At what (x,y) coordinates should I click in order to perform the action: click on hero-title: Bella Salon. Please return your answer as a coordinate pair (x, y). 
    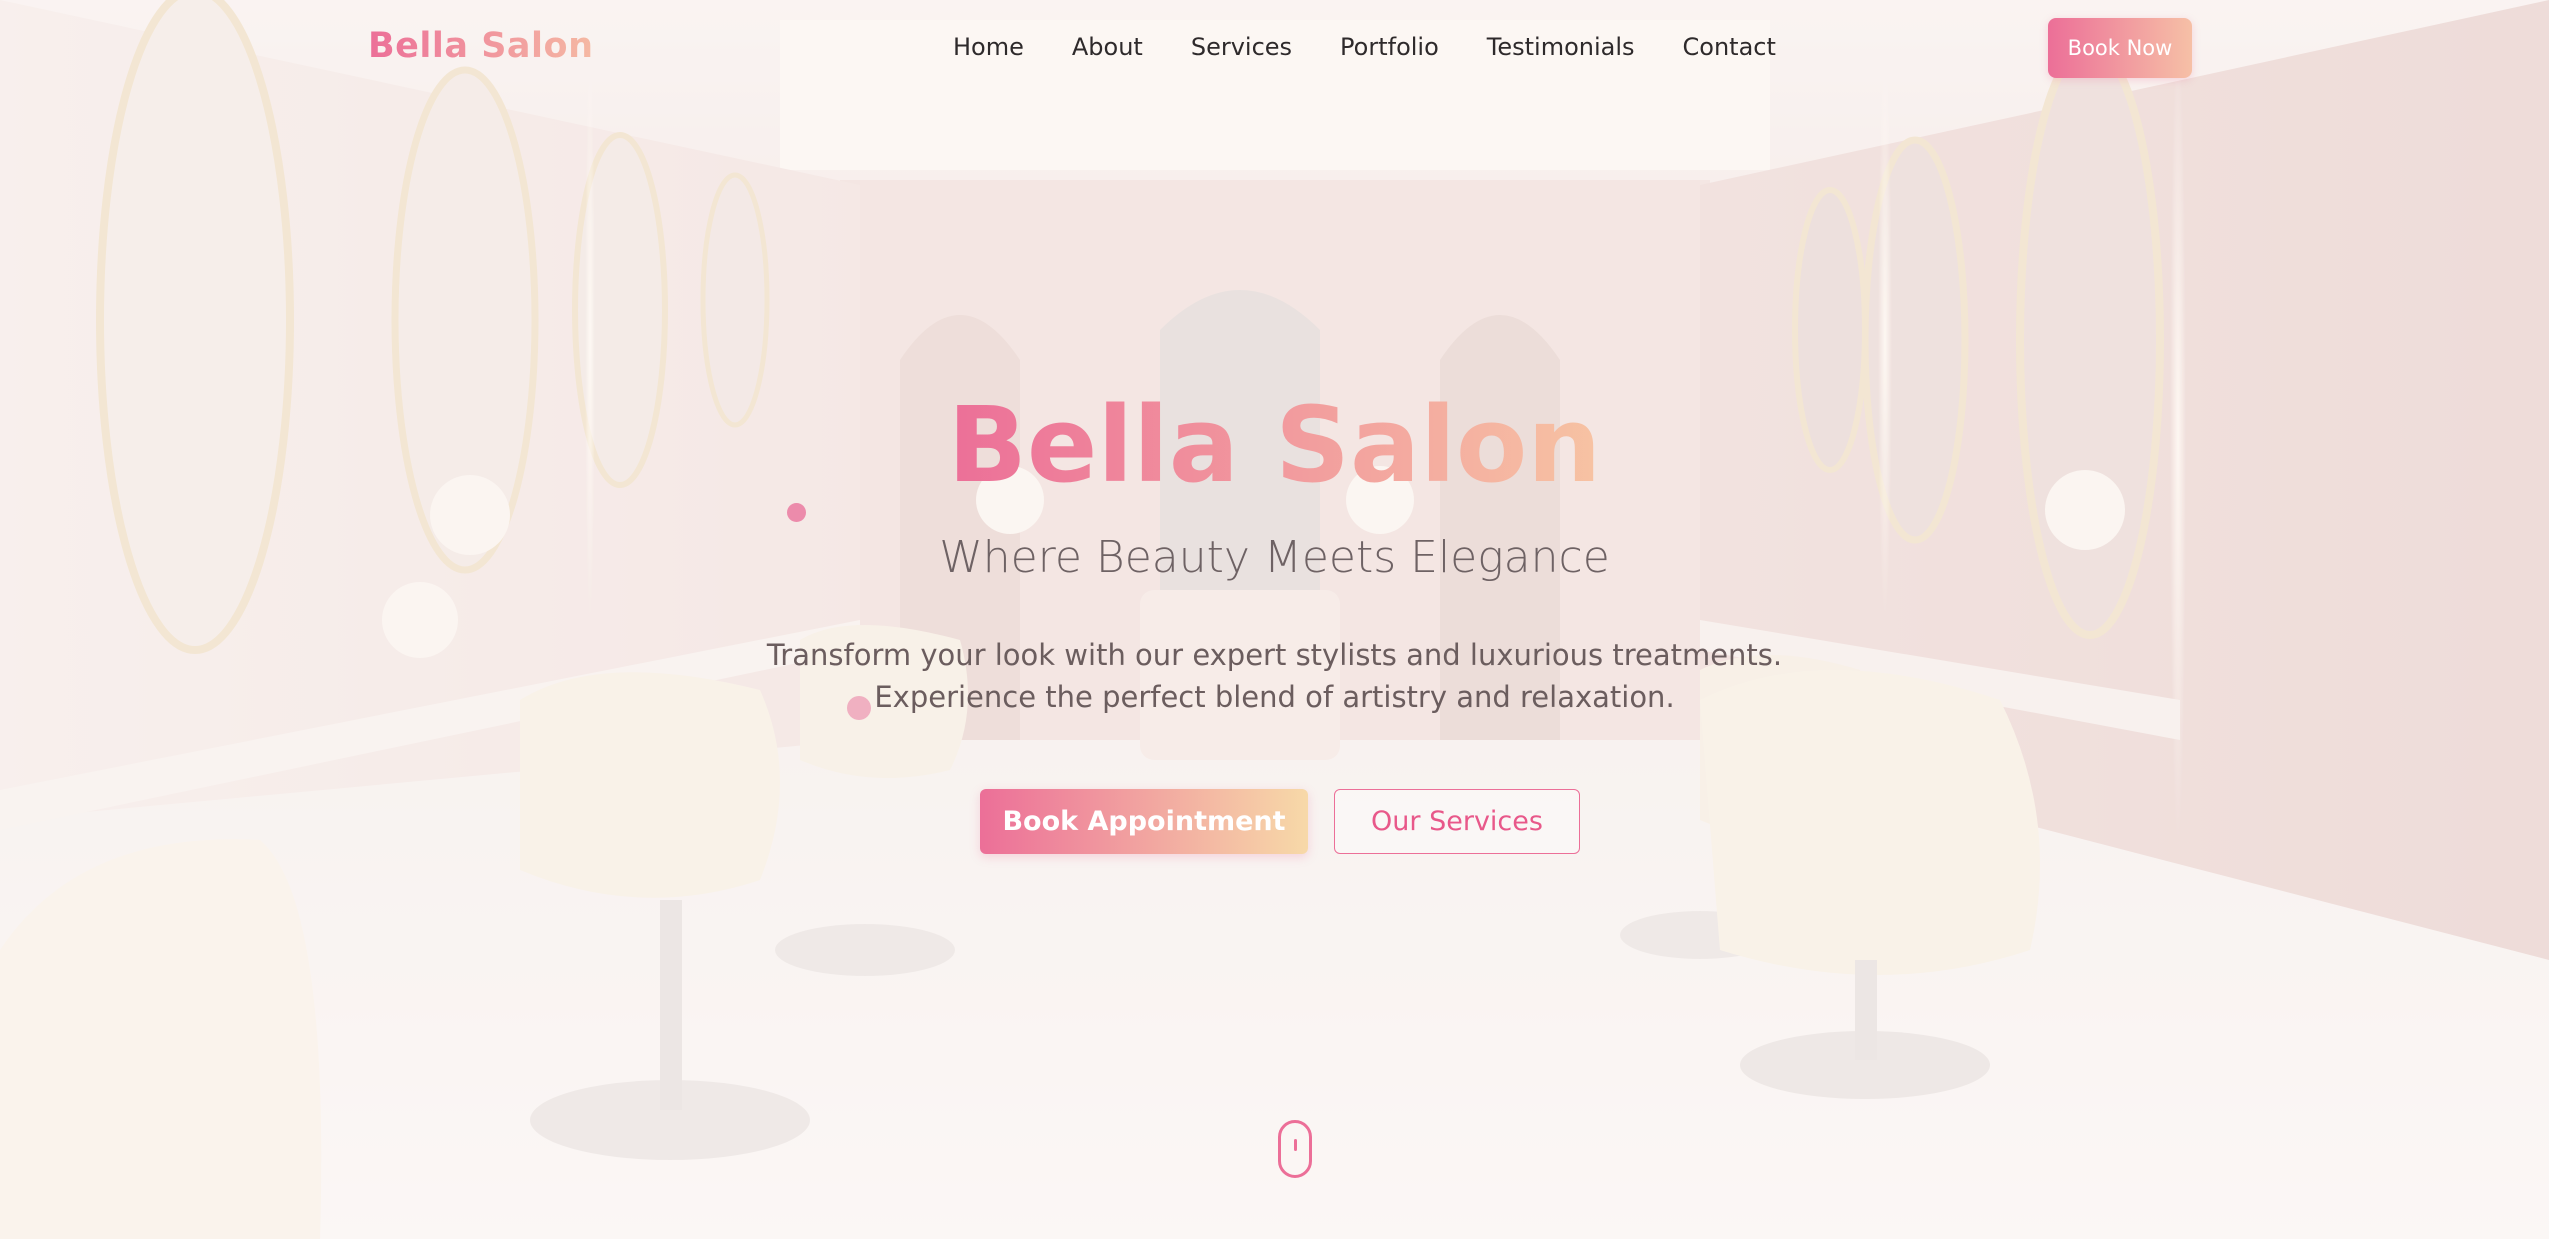
    Looking at the image, I should click on (1274, 445).